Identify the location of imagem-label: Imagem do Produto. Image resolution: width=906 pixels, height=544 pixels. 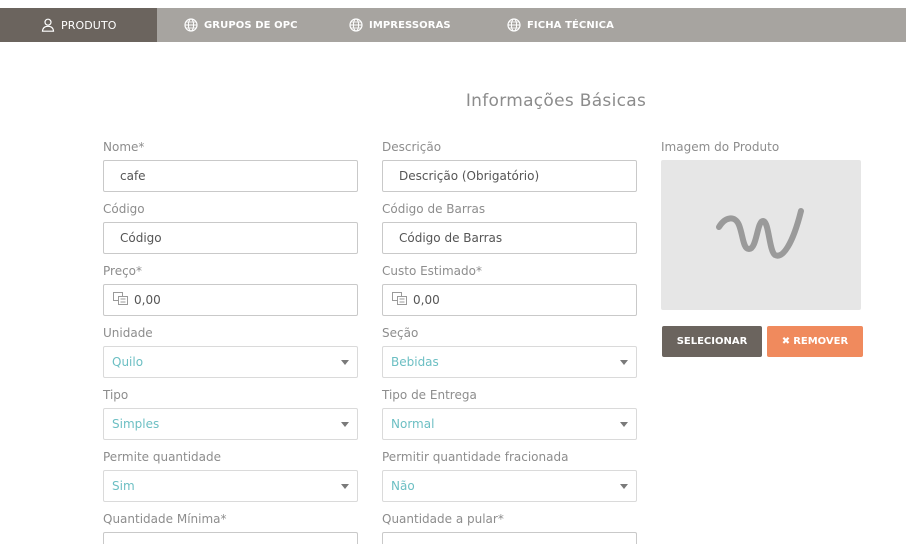
(720, 147).